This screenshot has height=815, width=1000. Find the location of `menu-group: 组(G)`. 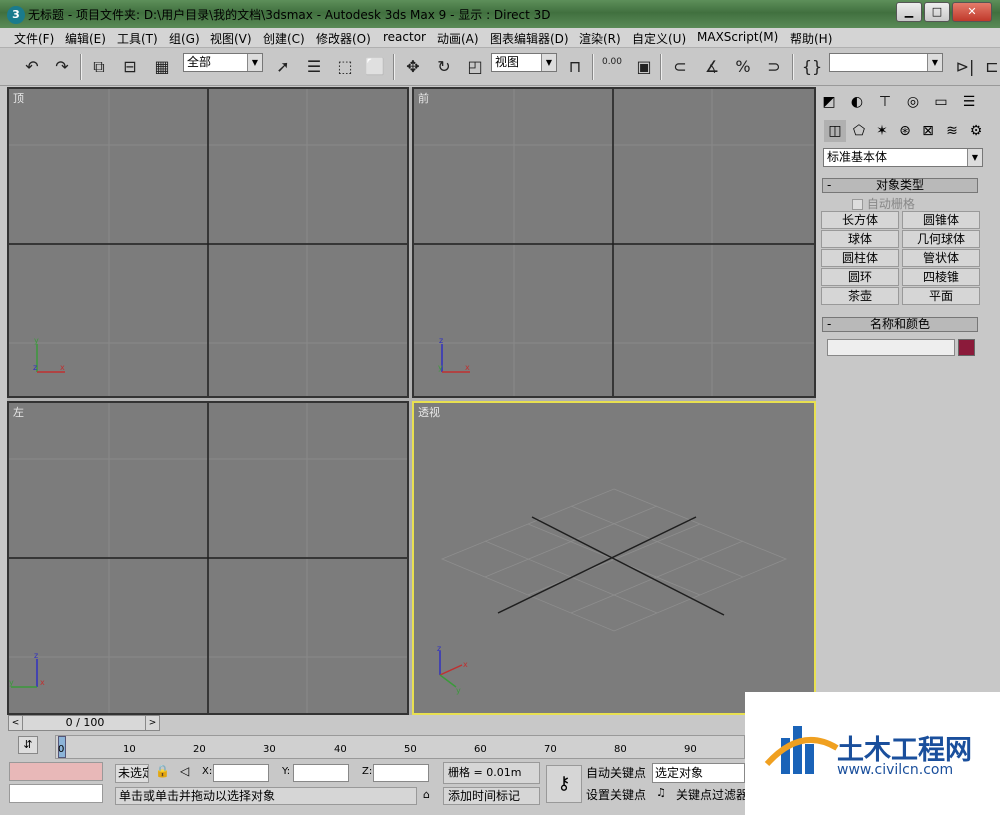

menu-group: 组(G) is located at coordinates (184, 38).